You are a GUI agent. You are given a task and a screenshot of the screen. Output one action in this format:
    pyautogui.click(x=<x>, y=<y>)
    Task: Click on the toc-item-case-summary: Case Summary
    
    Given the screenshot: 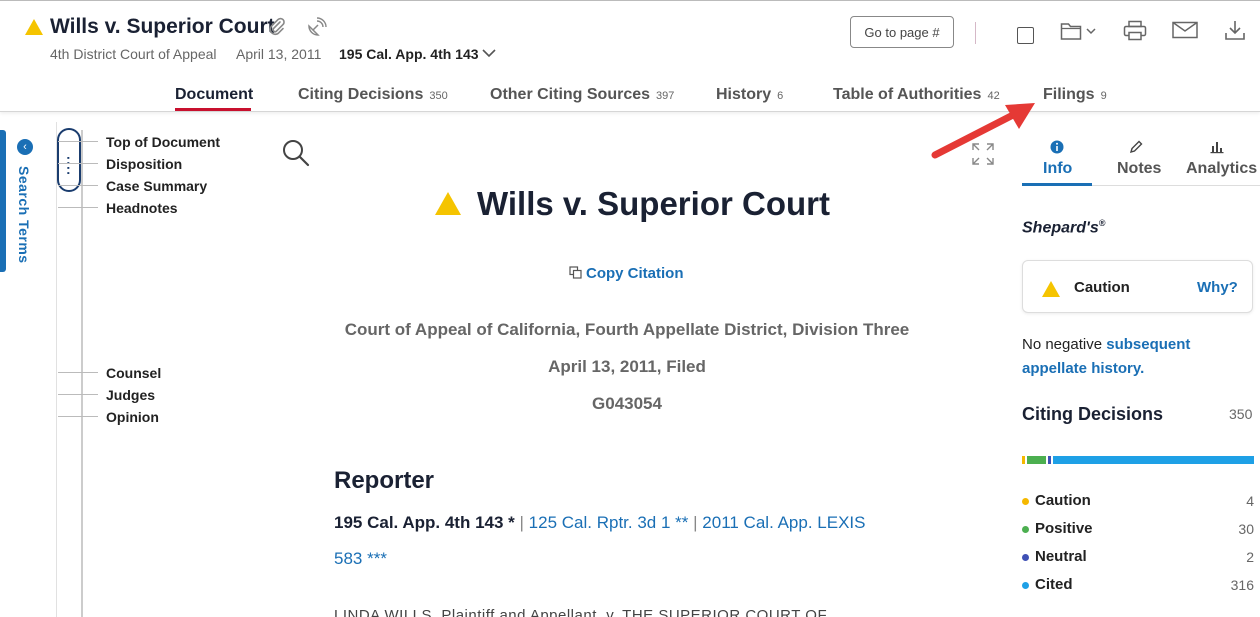 What is the action you would take?
    pyautogui.click(x=156, y=186)
    